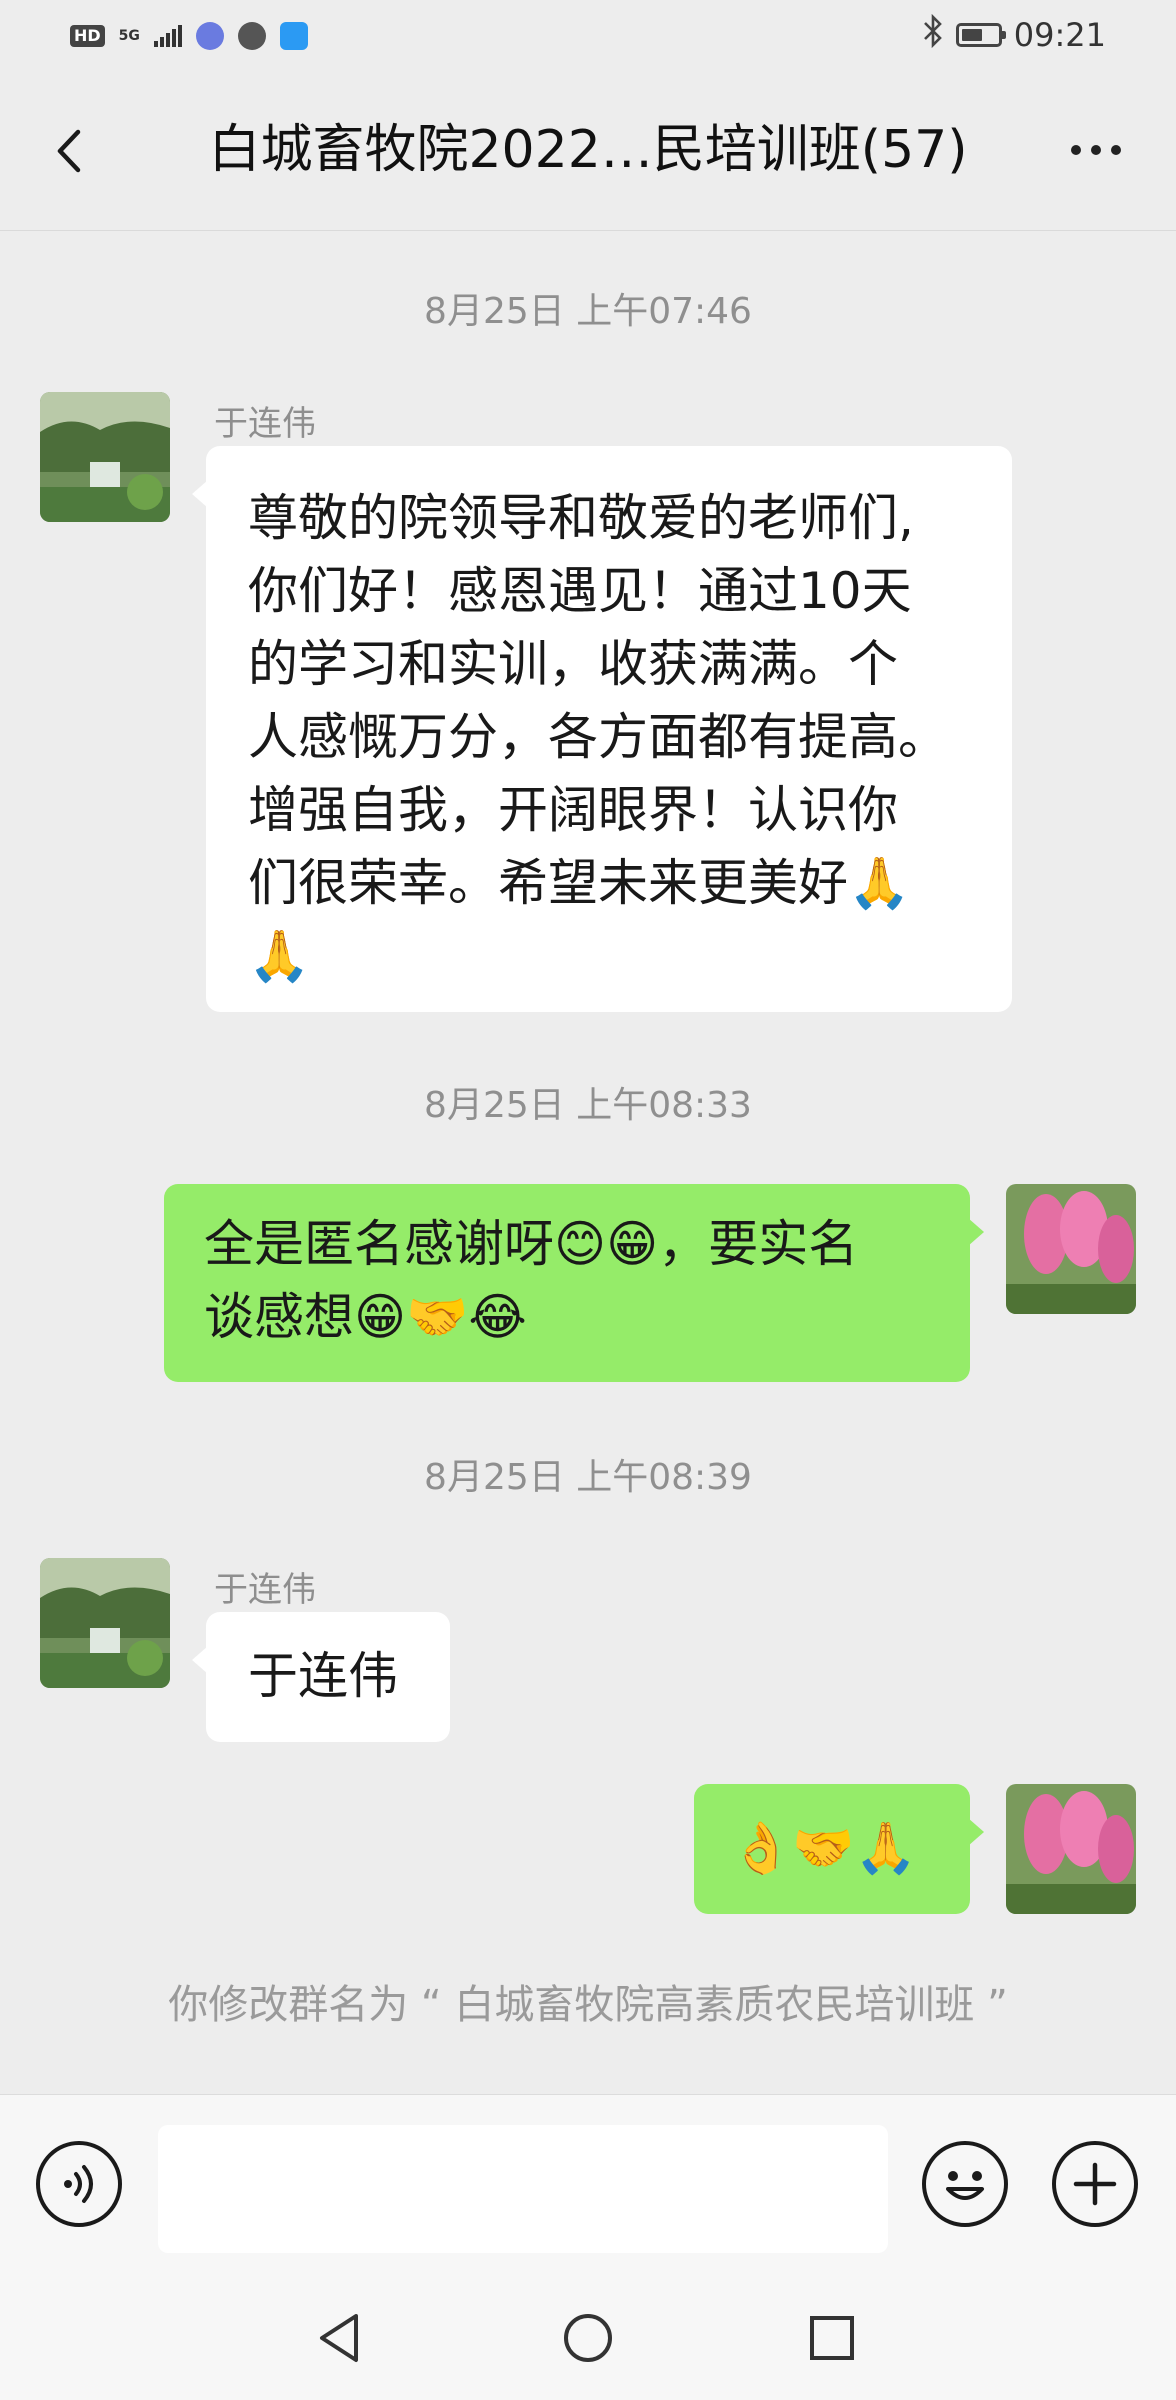 Image resolution: width=1176 pixels, height=2400 pixels. Describe the element at coordinates (293, 36) in the screenshot. I see `weather-app-icon` at that location.